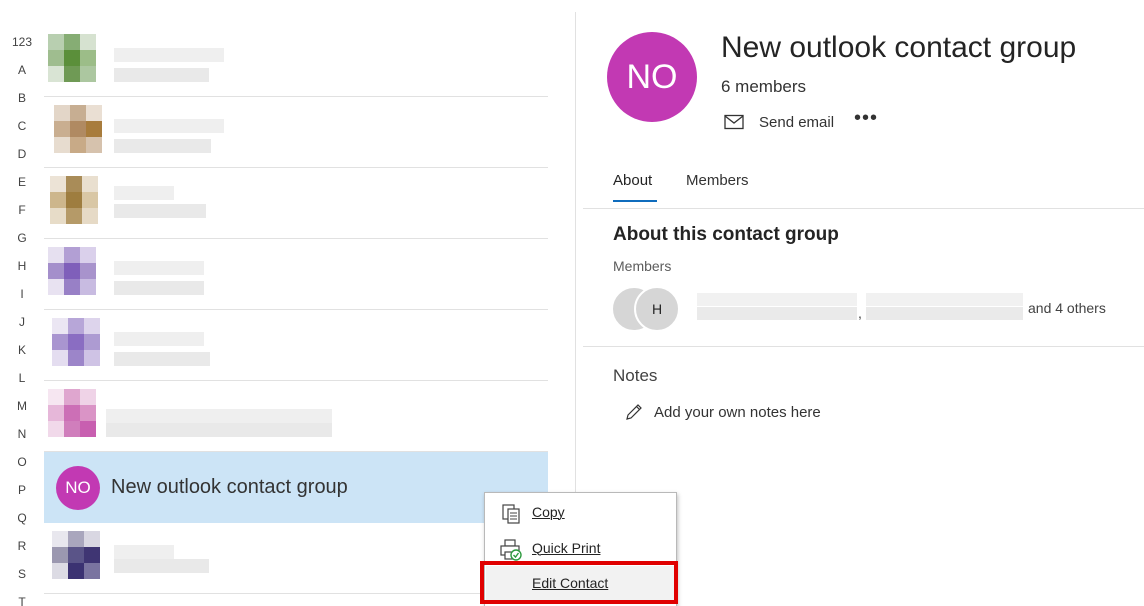 The width and height of the screenshot is (1144, 606). I want to click on pencil-icon, so click(634, 412).